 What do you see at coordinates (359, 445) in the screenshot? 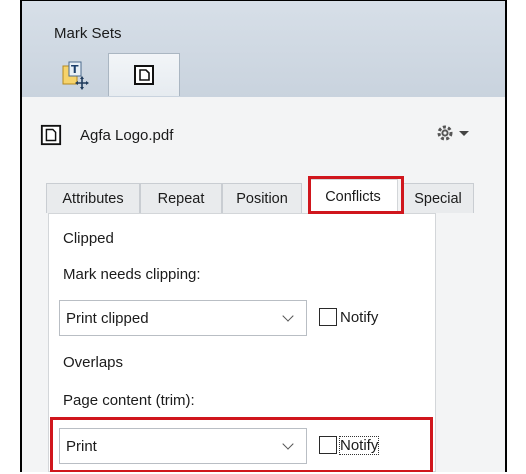
I see `overlap-notify-label: Notify` at bounding box center [359, 445].